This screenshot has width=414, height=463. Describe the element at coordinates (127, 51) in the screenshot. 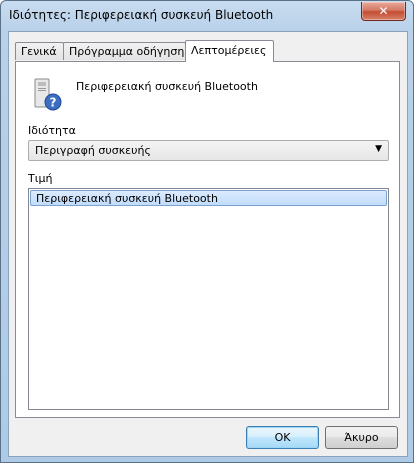

I see `tab-driver: Πρόγραμμα οδήγησης` at that location.